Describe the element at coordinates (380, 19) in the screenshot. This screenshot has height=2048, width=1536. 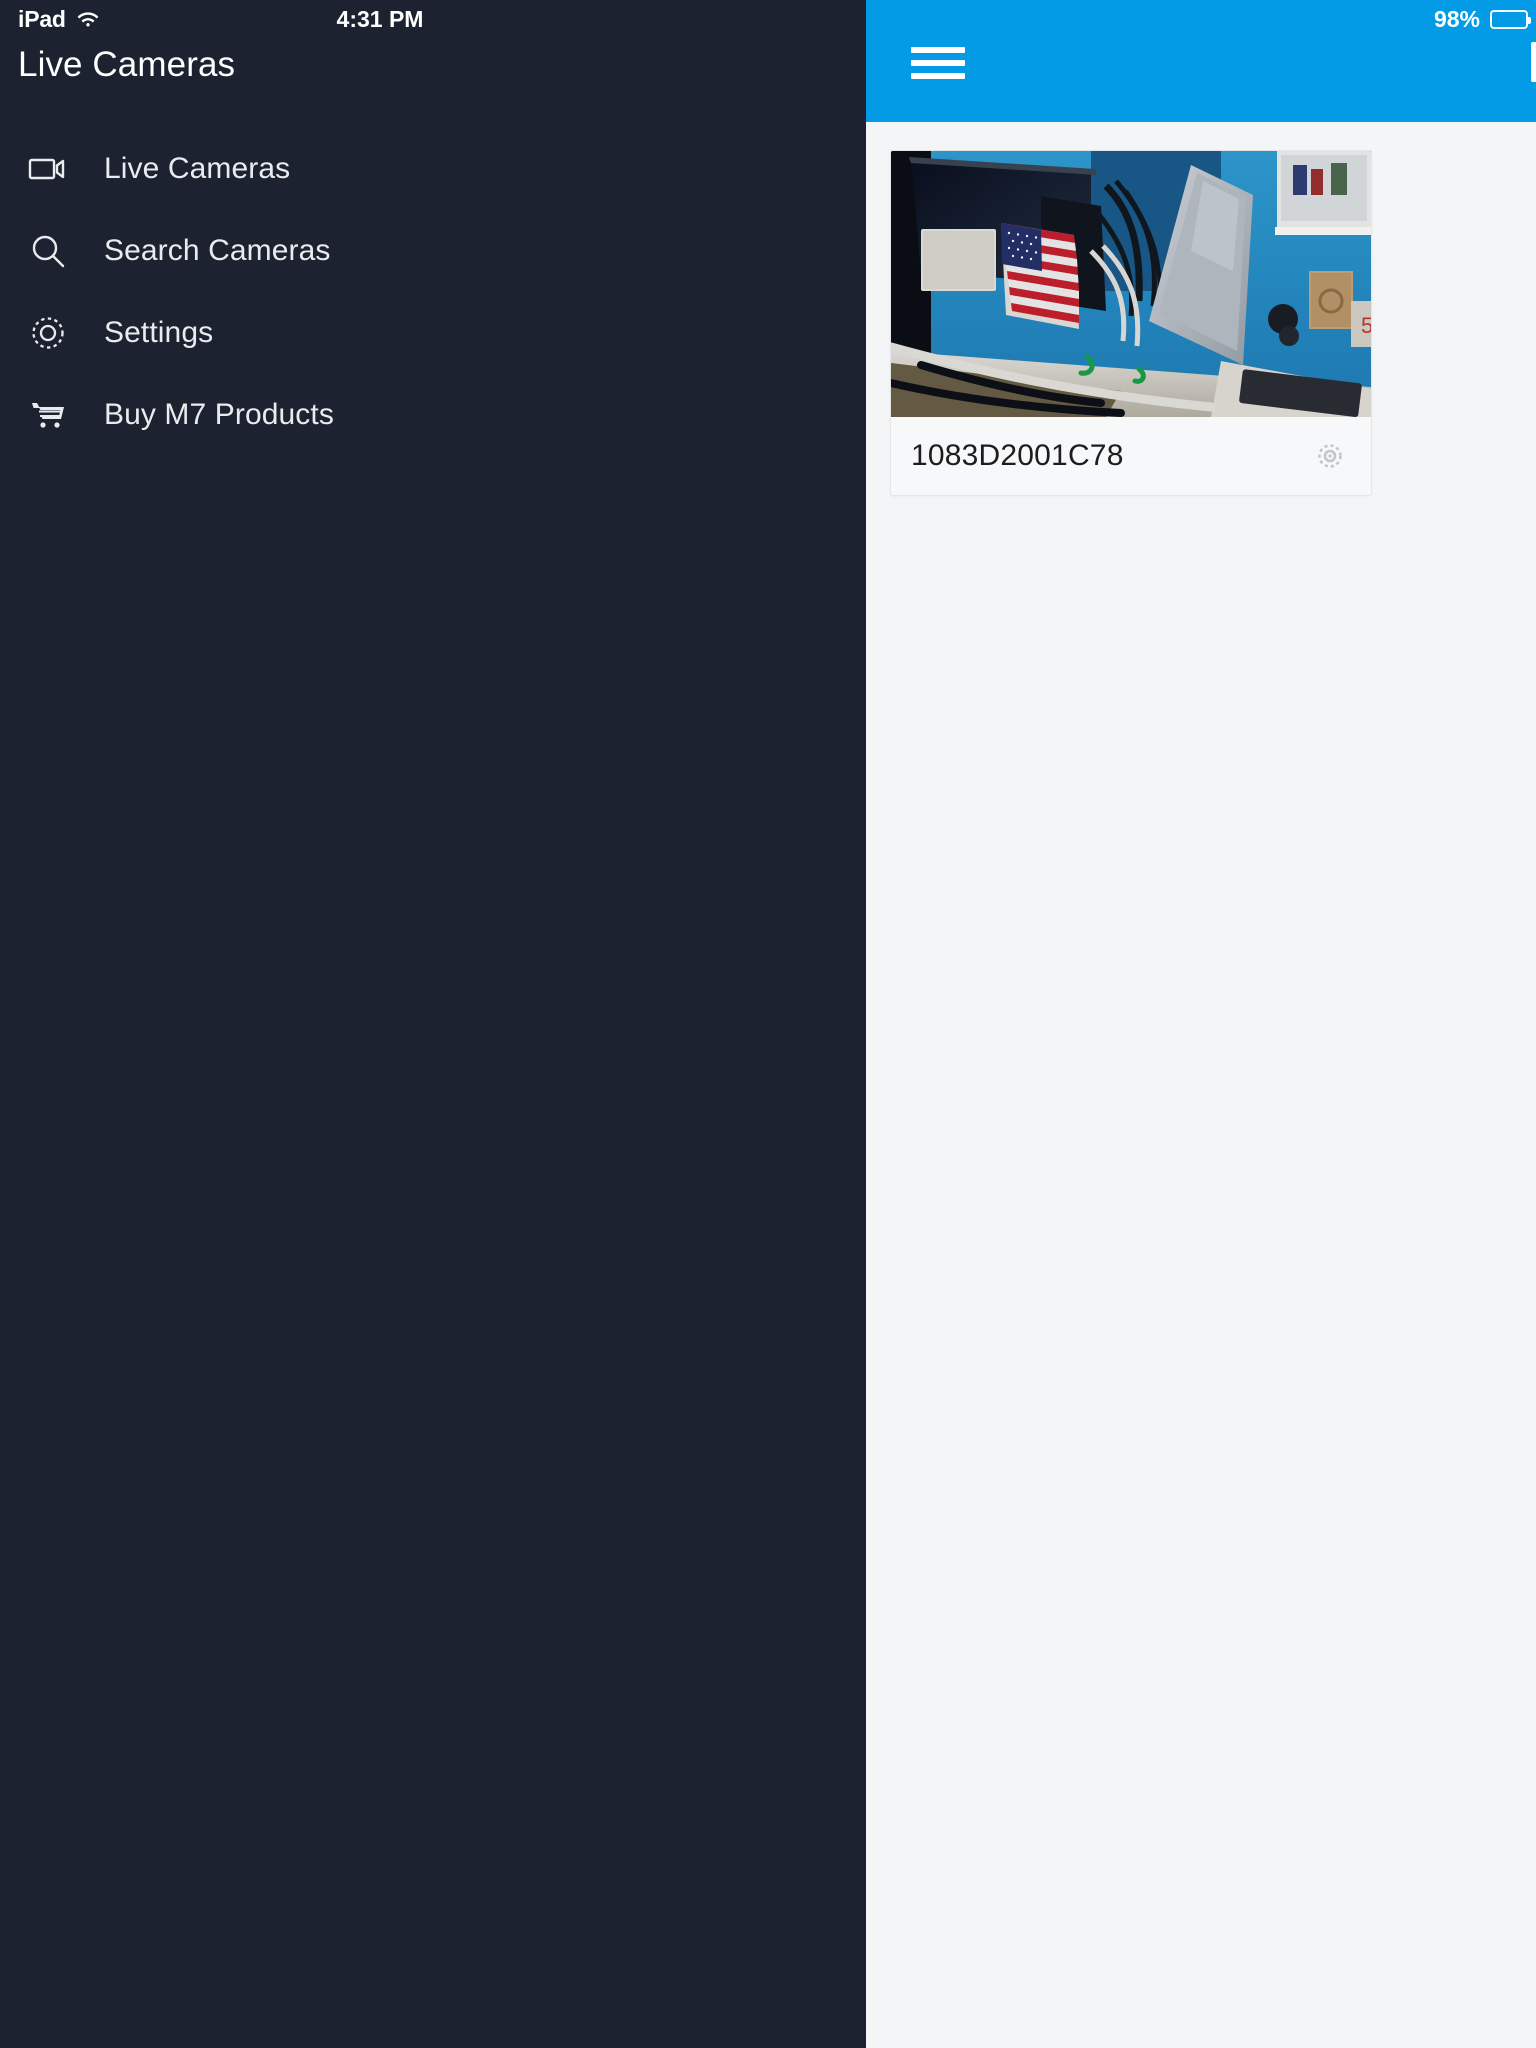
I see `status-bar-time: 4:31 PM` at that location.